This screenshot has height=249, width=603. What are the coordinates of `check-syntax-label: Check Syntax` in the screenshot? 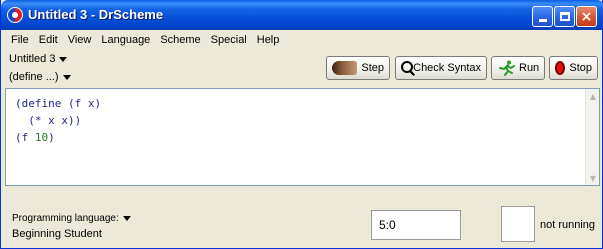 It's located at (447, 68).